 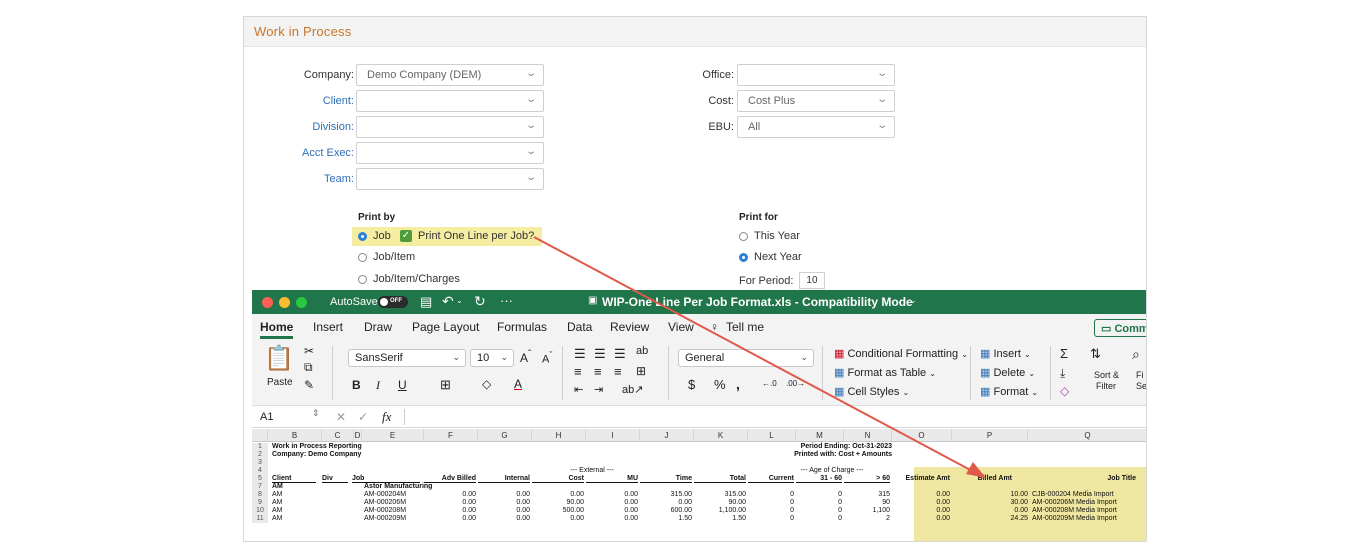 I want to click on stepper-icon: ⇕, so click(x=316, y=413).